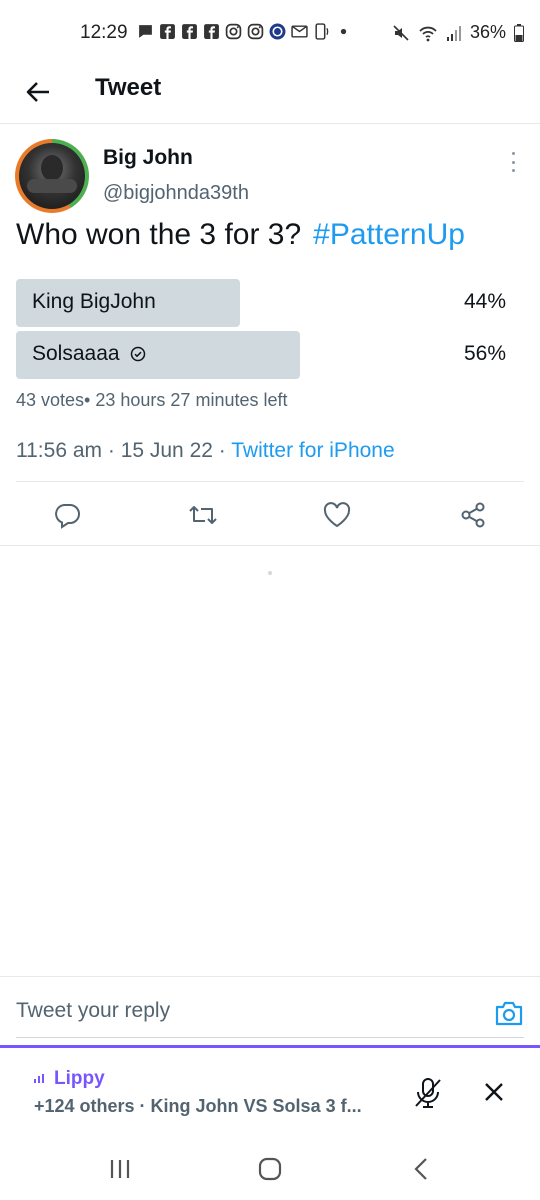 This screenshot has height=1200, width=540. Describe the element at coordinates (94, 301) in the screenshot. I see `poll-option-label: King BigJohn` at that location.